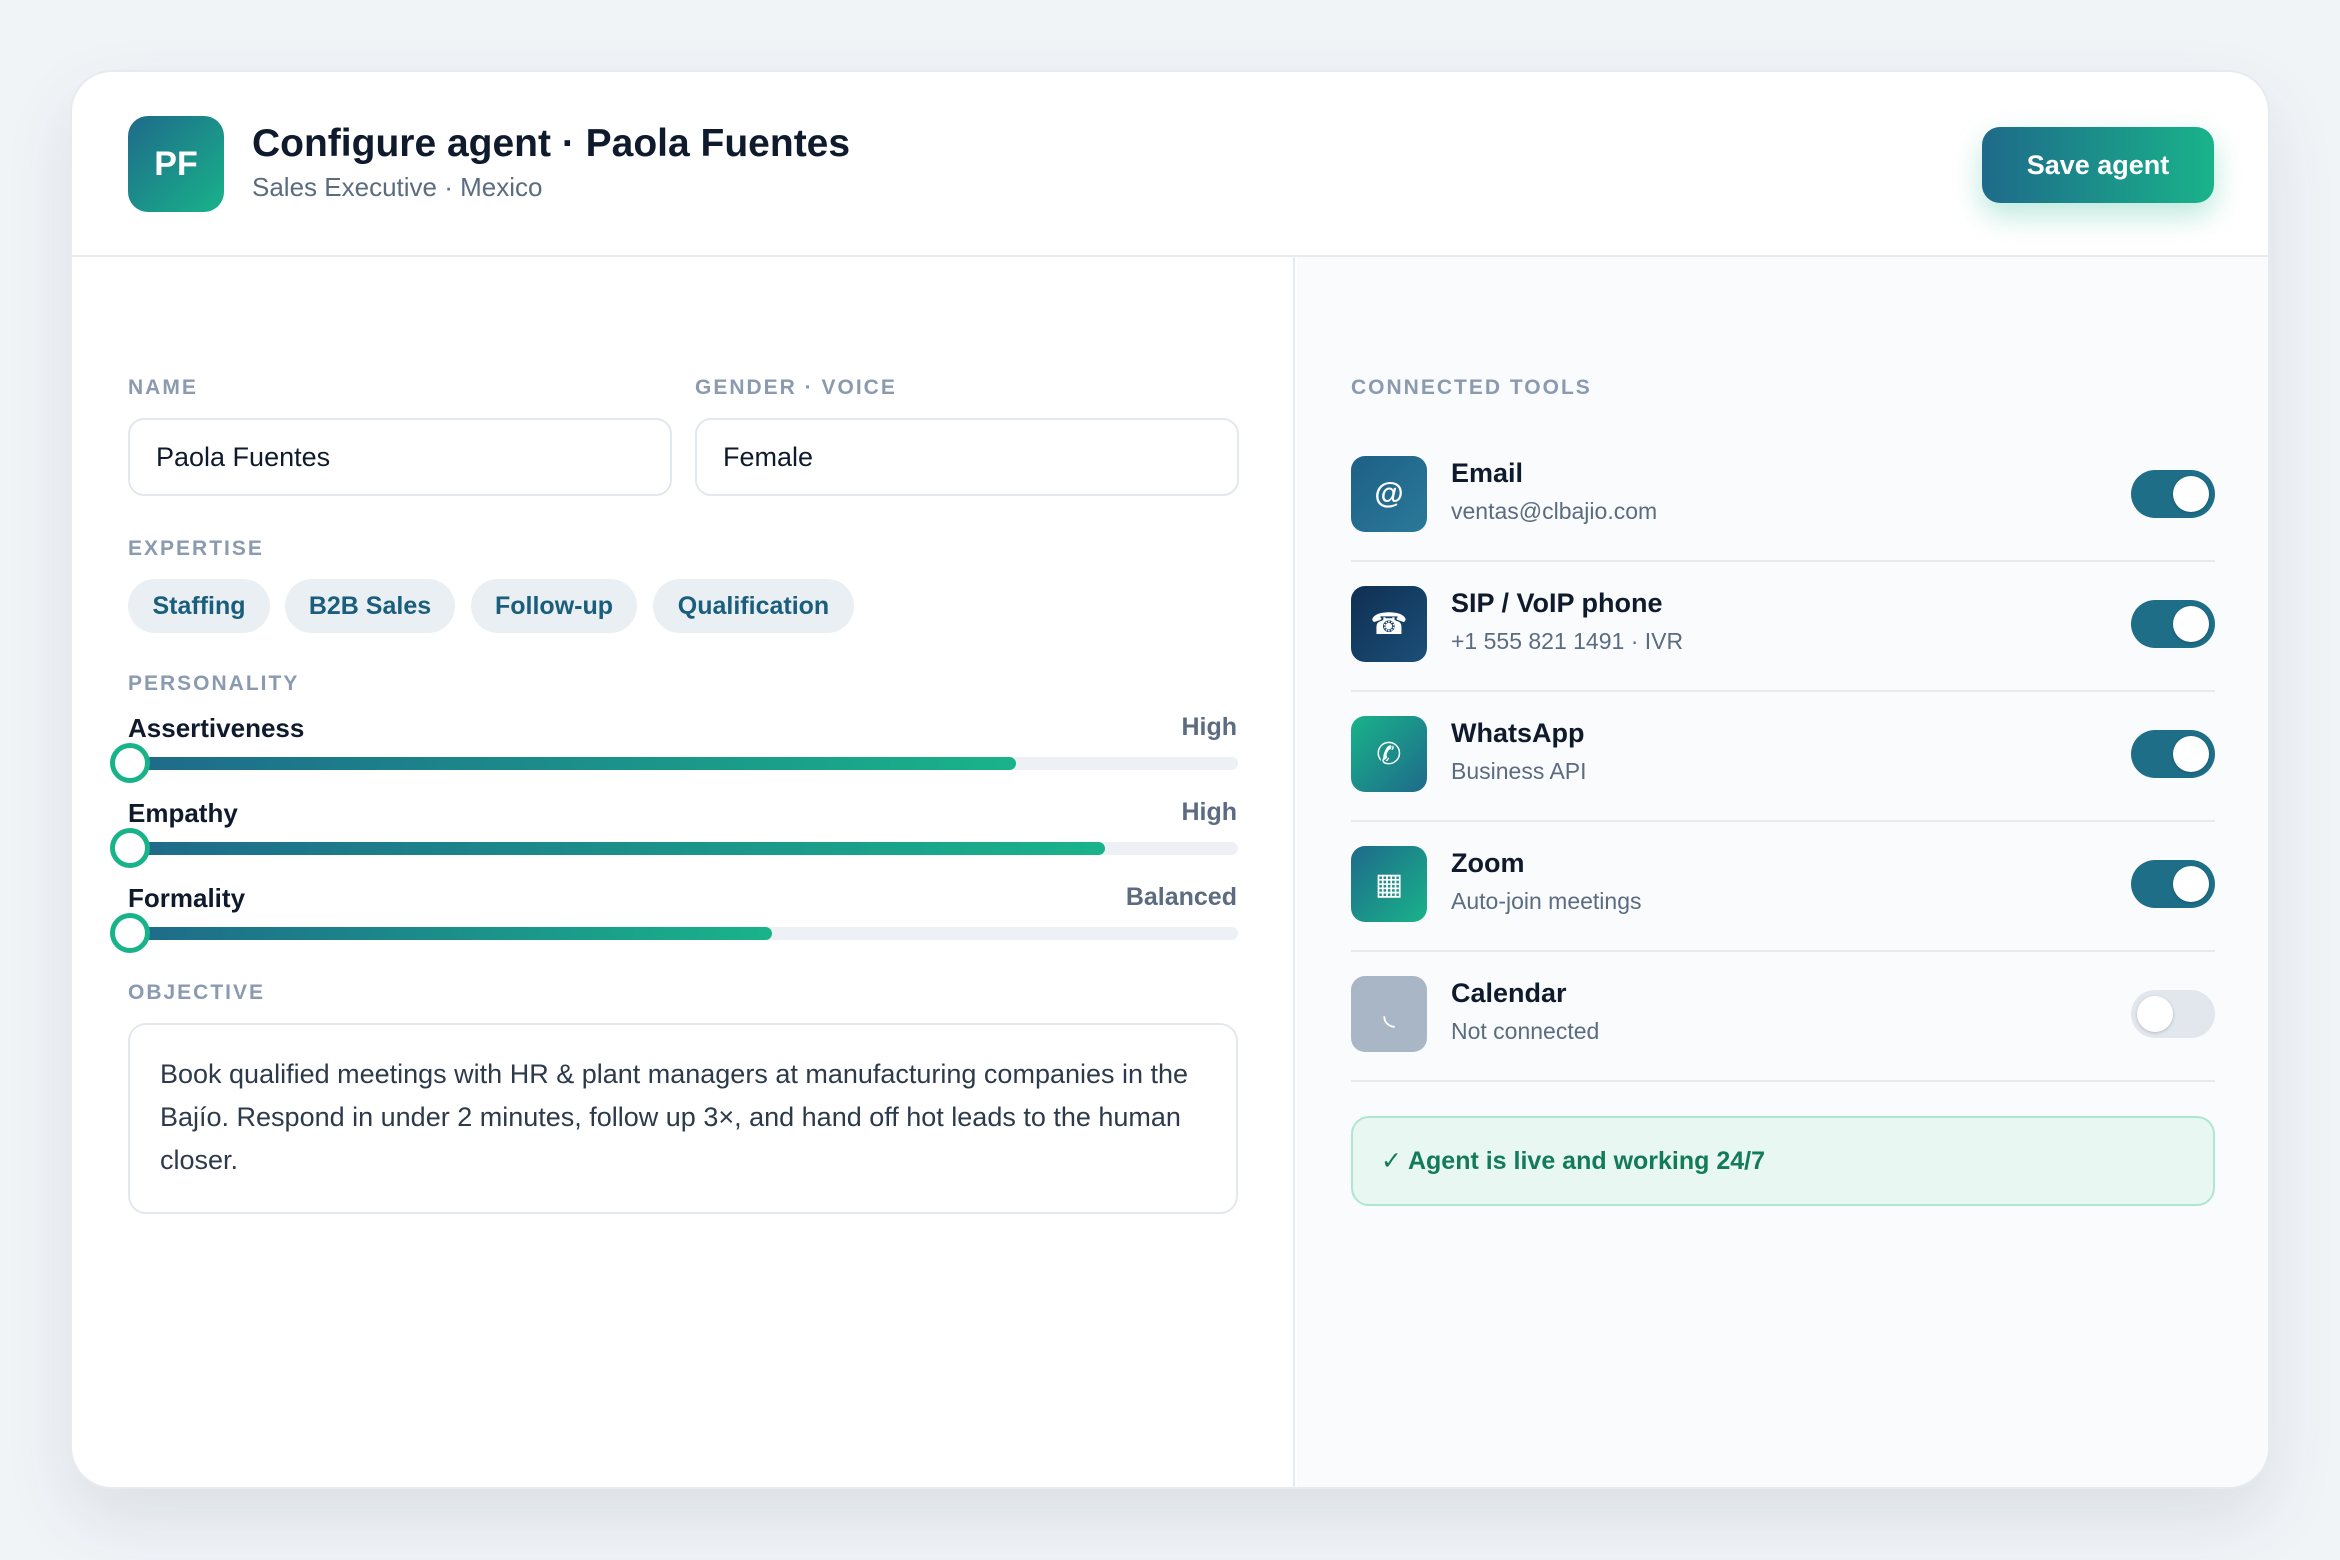  I want to click on tool-detail: +1 555 821 1491 · IVR, so click(1567, 641).